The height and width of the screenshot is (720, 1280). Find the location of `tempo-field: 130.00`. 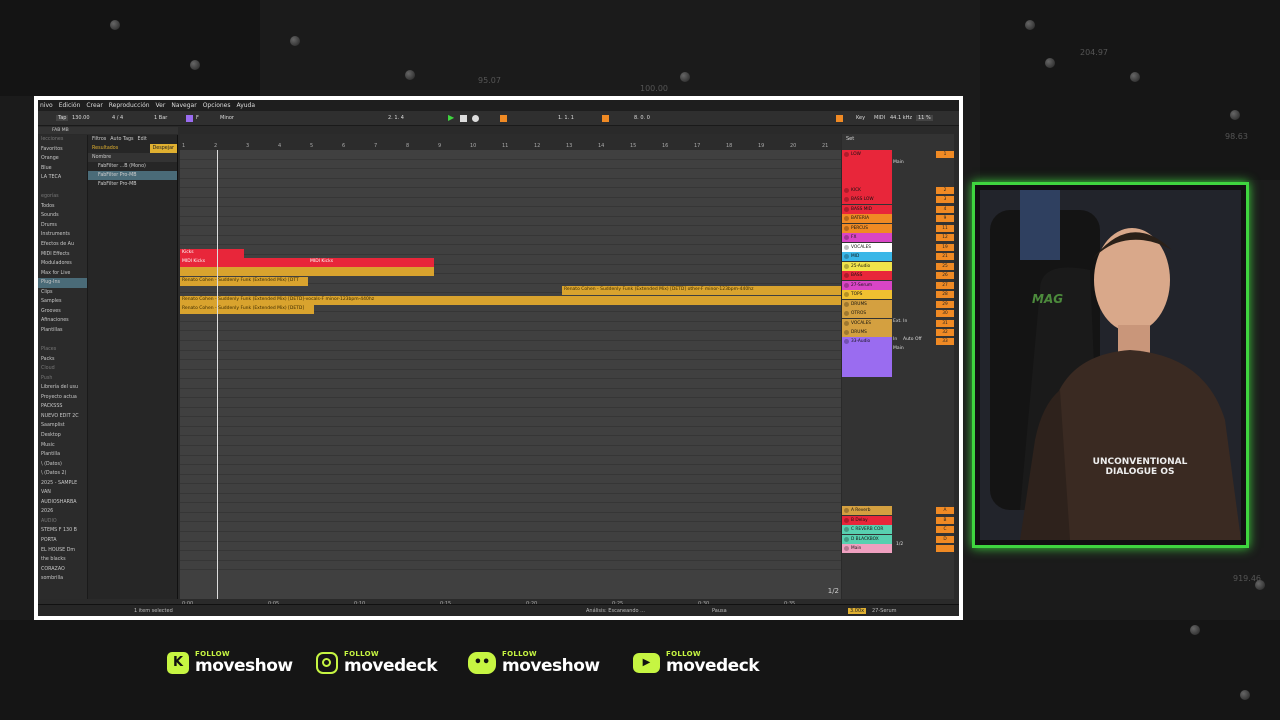

tempo-field: 130.00 is located at coordinates (81, 118).